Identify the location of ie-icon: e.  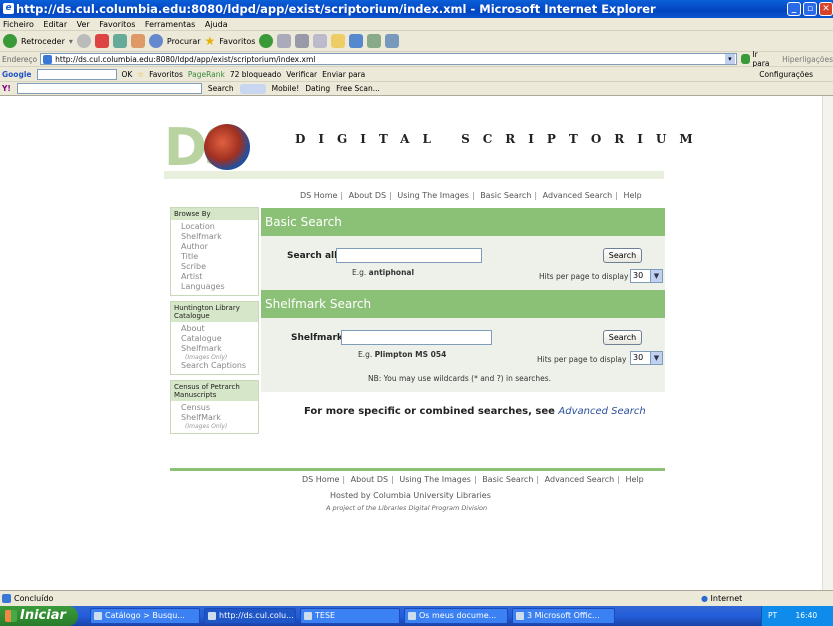
(8, 8).